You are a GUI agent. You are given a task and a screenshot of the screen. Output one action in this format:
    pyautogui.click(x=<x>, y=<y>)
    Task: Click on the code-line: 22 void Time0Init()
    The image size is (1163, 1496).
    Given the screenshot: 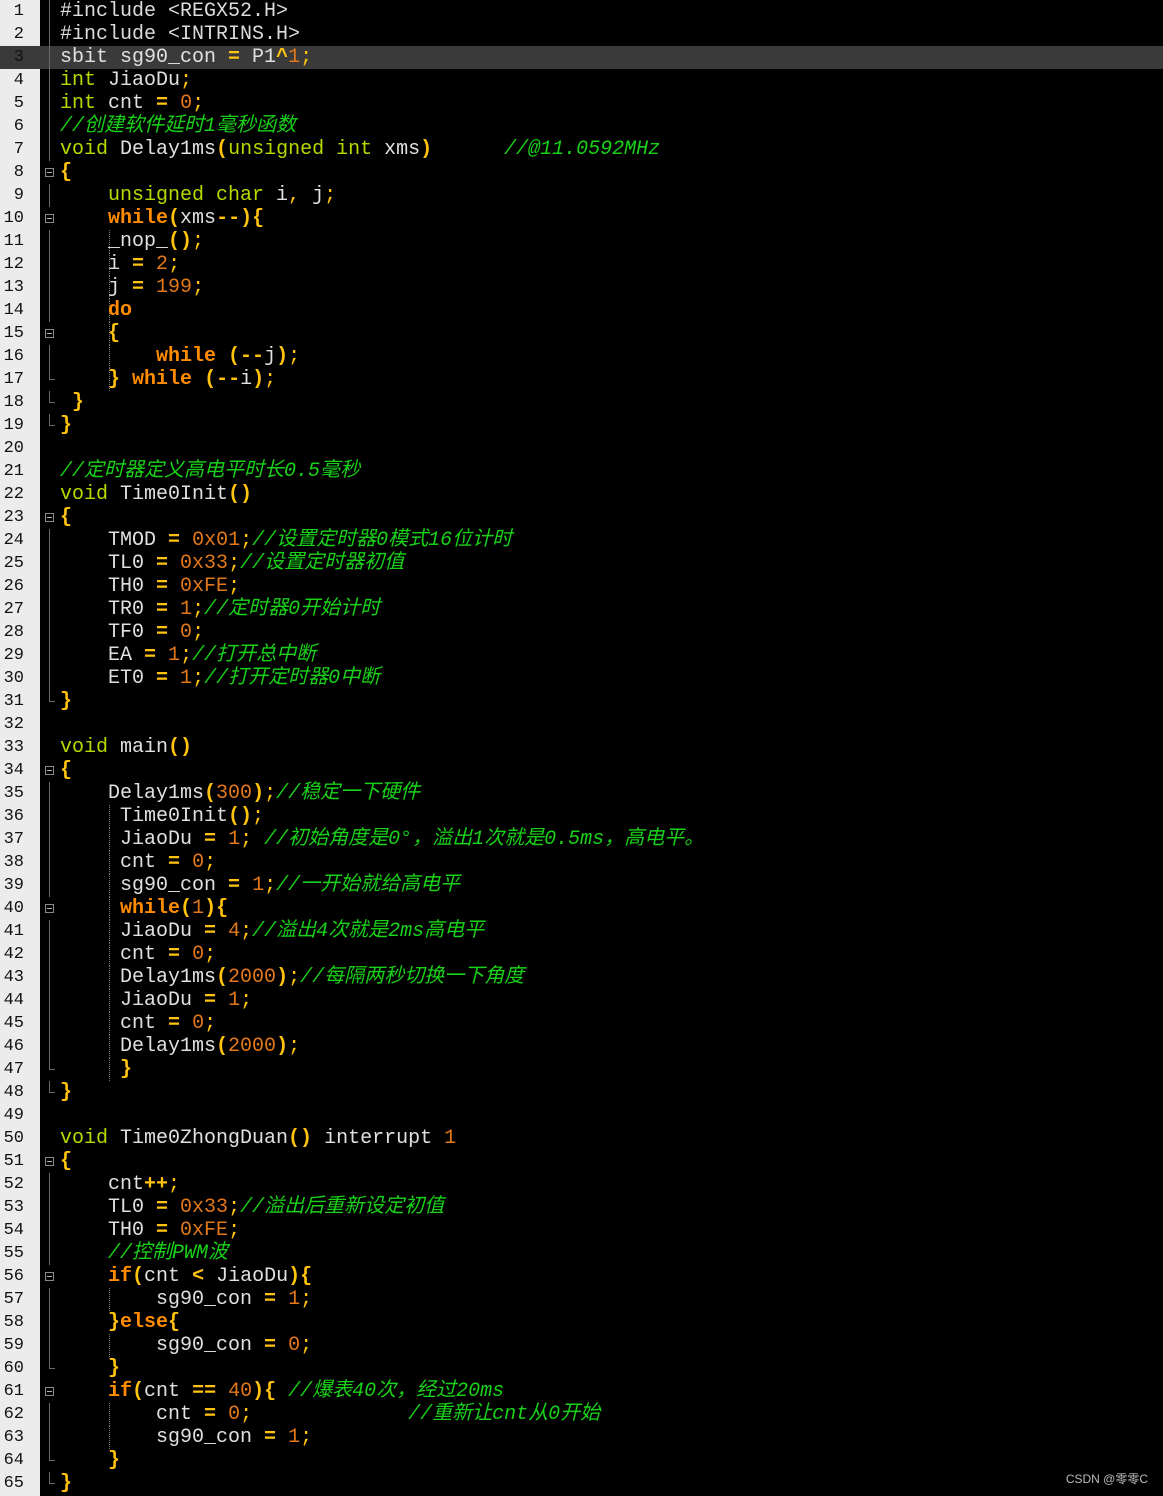 What is the action you would take?
    pyautogui.click(x=581, y=494)
    